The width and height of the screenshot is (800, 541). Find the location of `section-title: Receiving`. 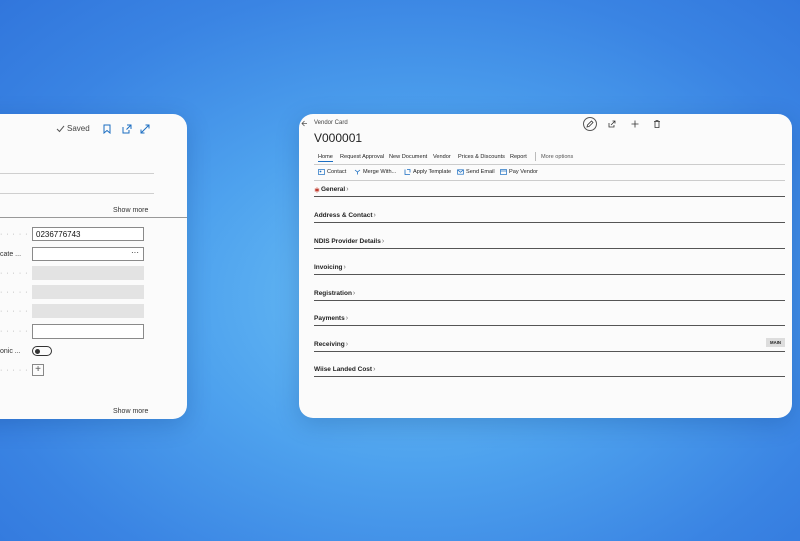

section-title: Receiving is located at coordinates (329, 344).